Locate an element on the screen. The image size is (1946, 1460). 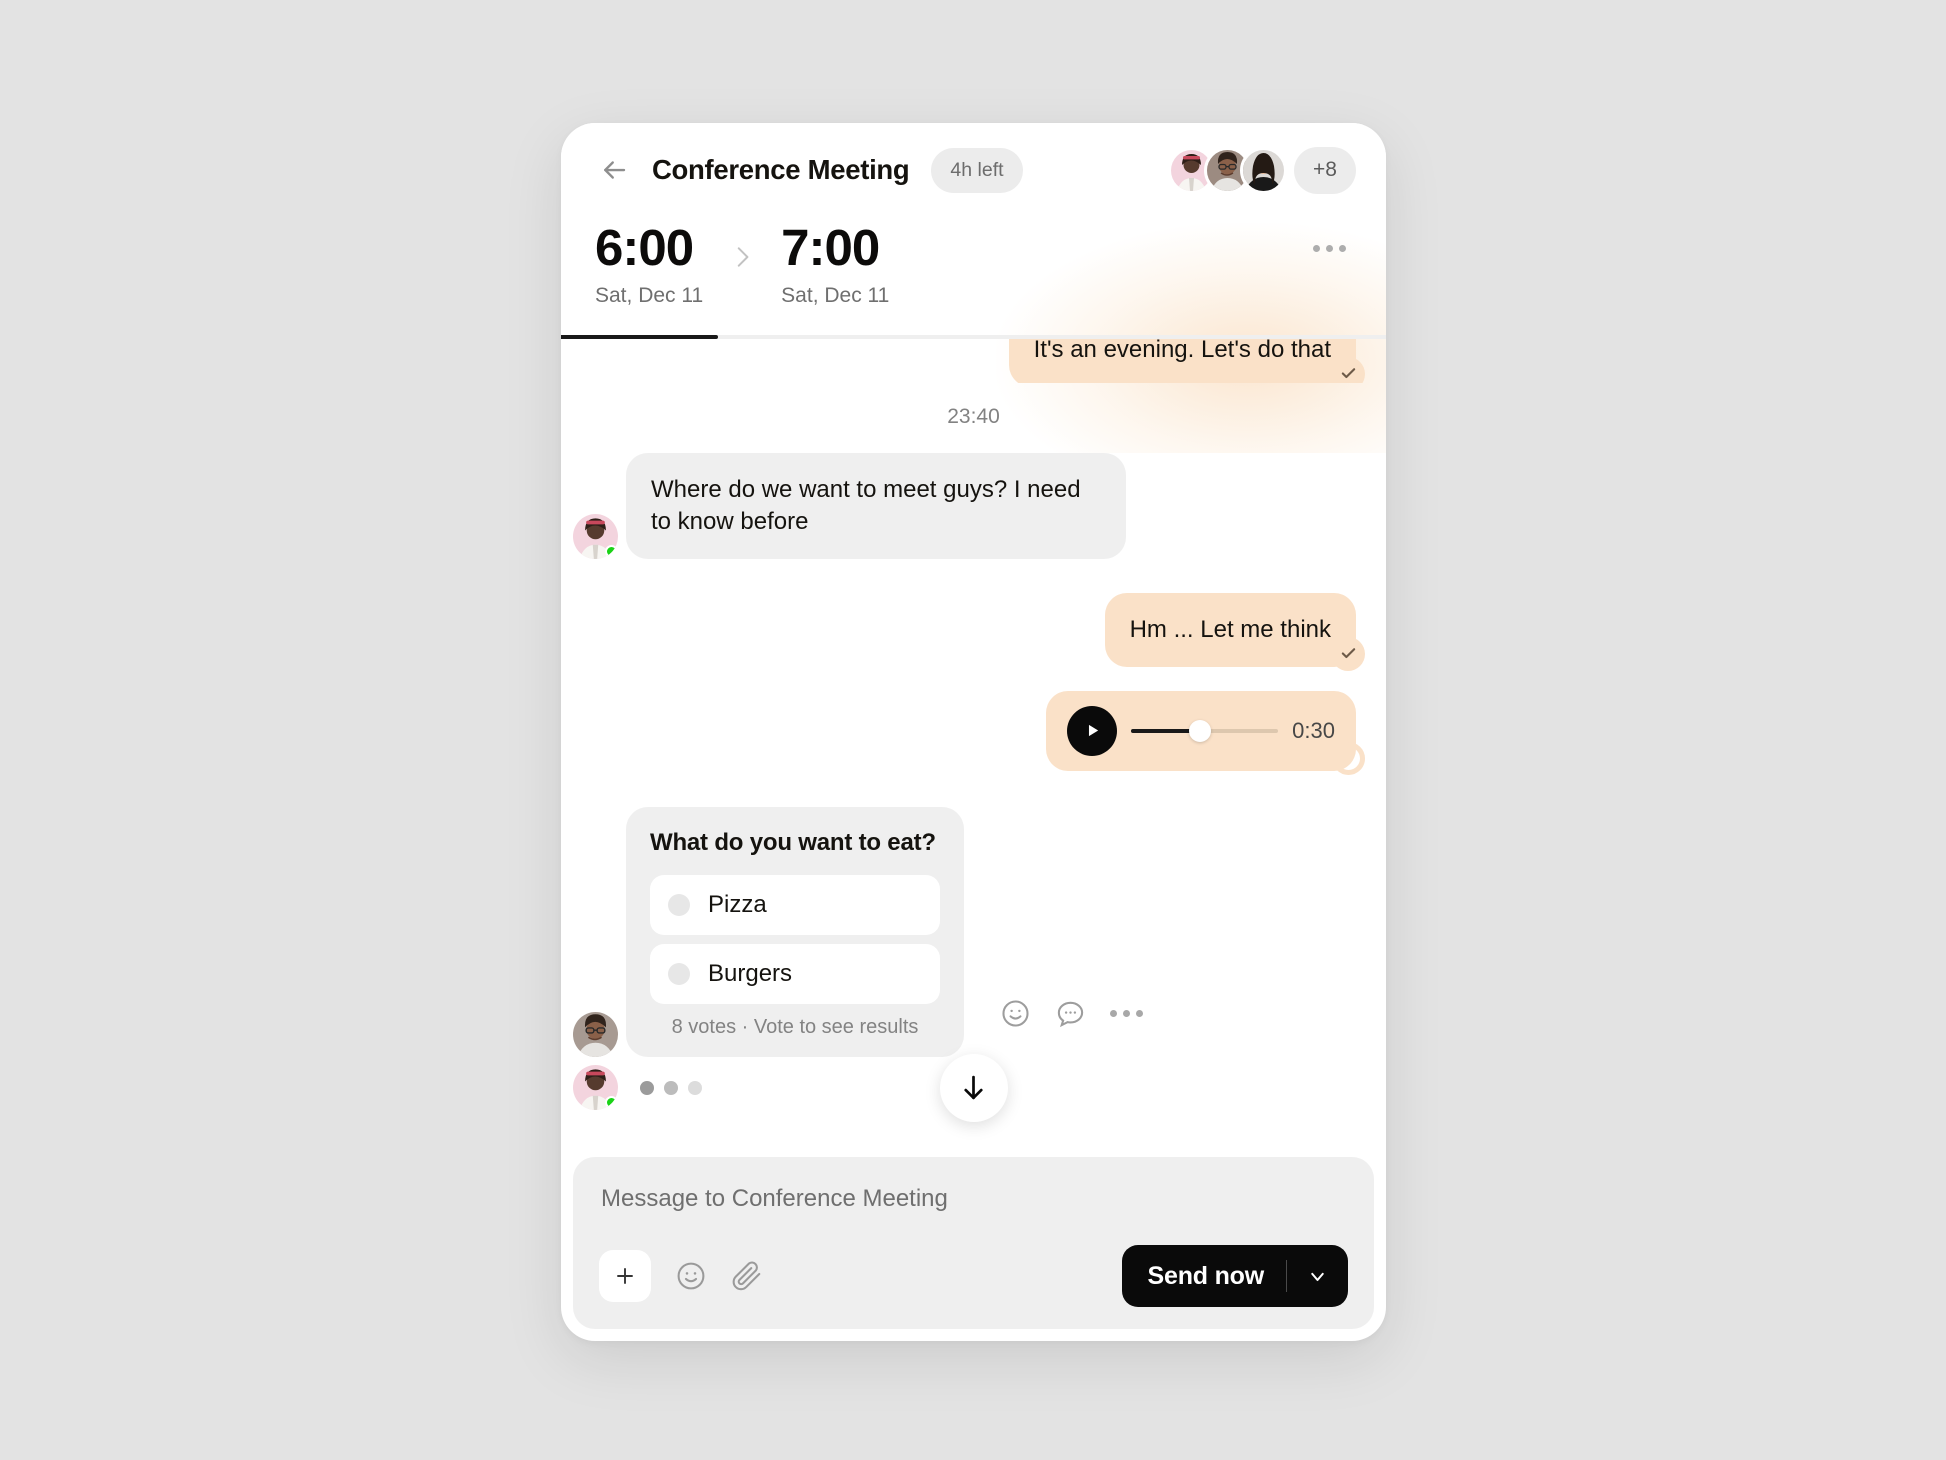
reply-button is located at coordinates (1070, 1013).